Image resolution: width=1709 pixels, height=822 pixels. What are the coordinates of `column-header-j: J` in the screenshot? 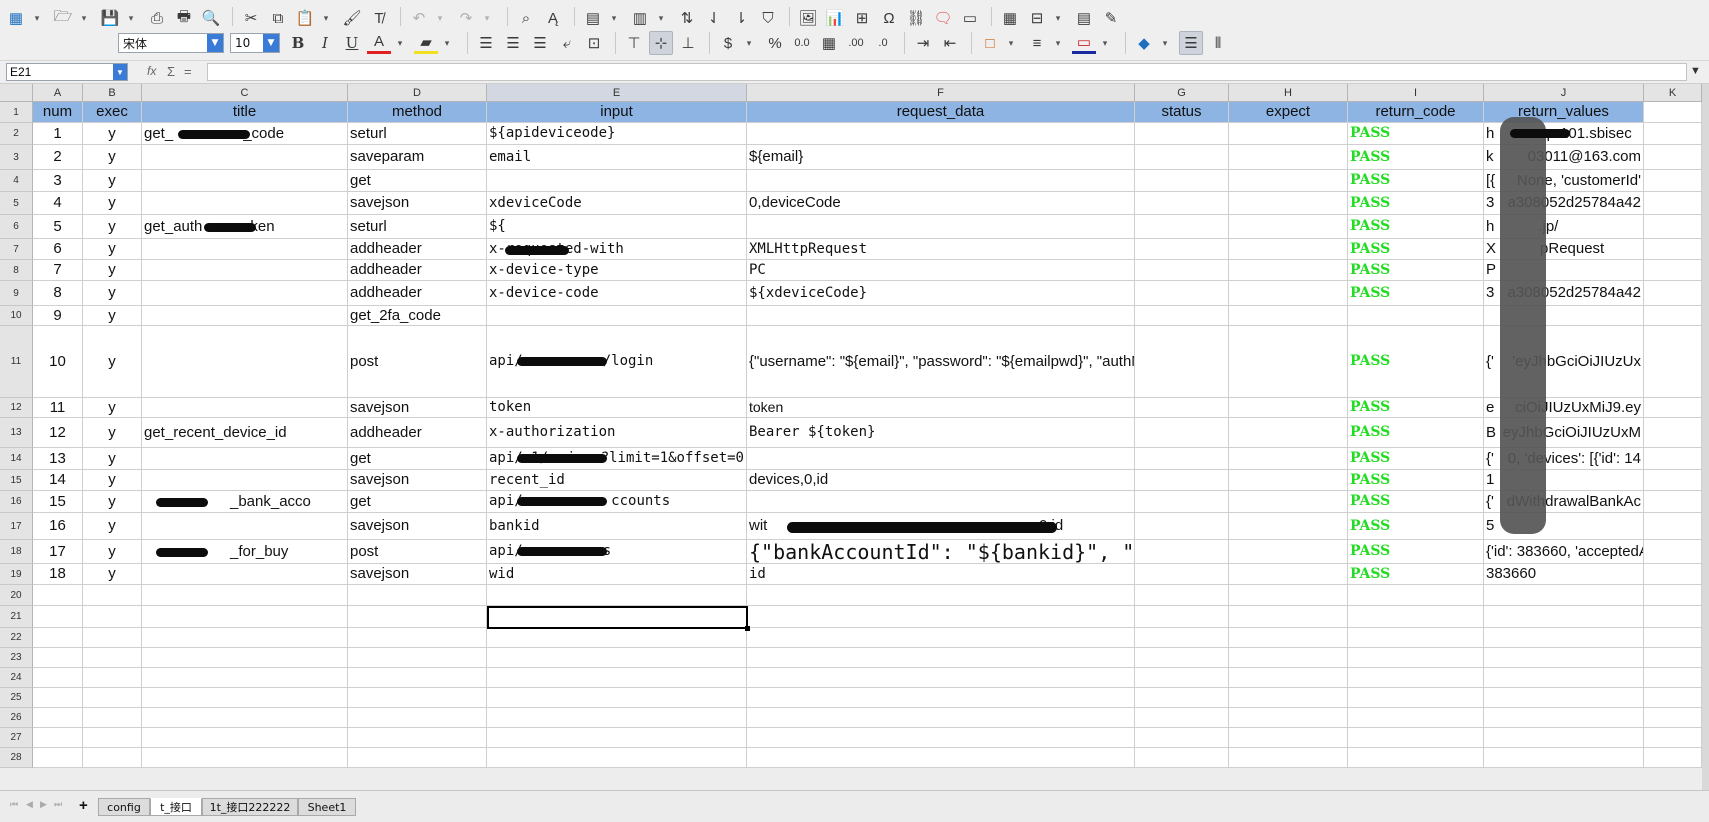 It's located at (1564, 93).